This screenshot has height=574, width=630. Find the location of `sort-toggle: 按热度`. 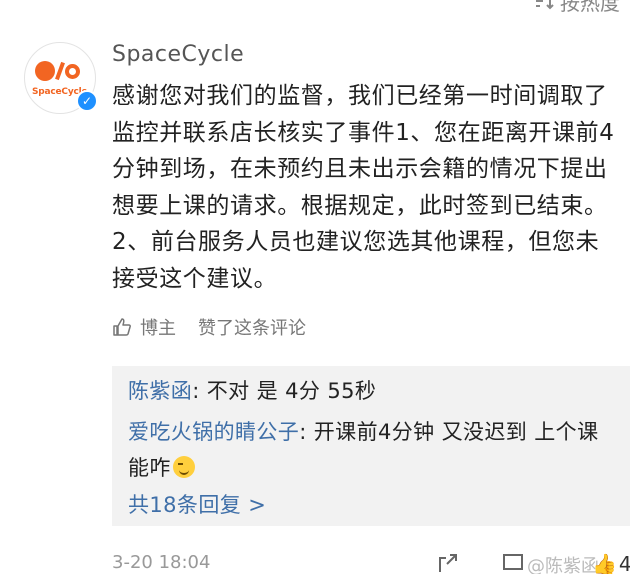

sort-toggle: 按热度 is located at coordinates (577, 7).